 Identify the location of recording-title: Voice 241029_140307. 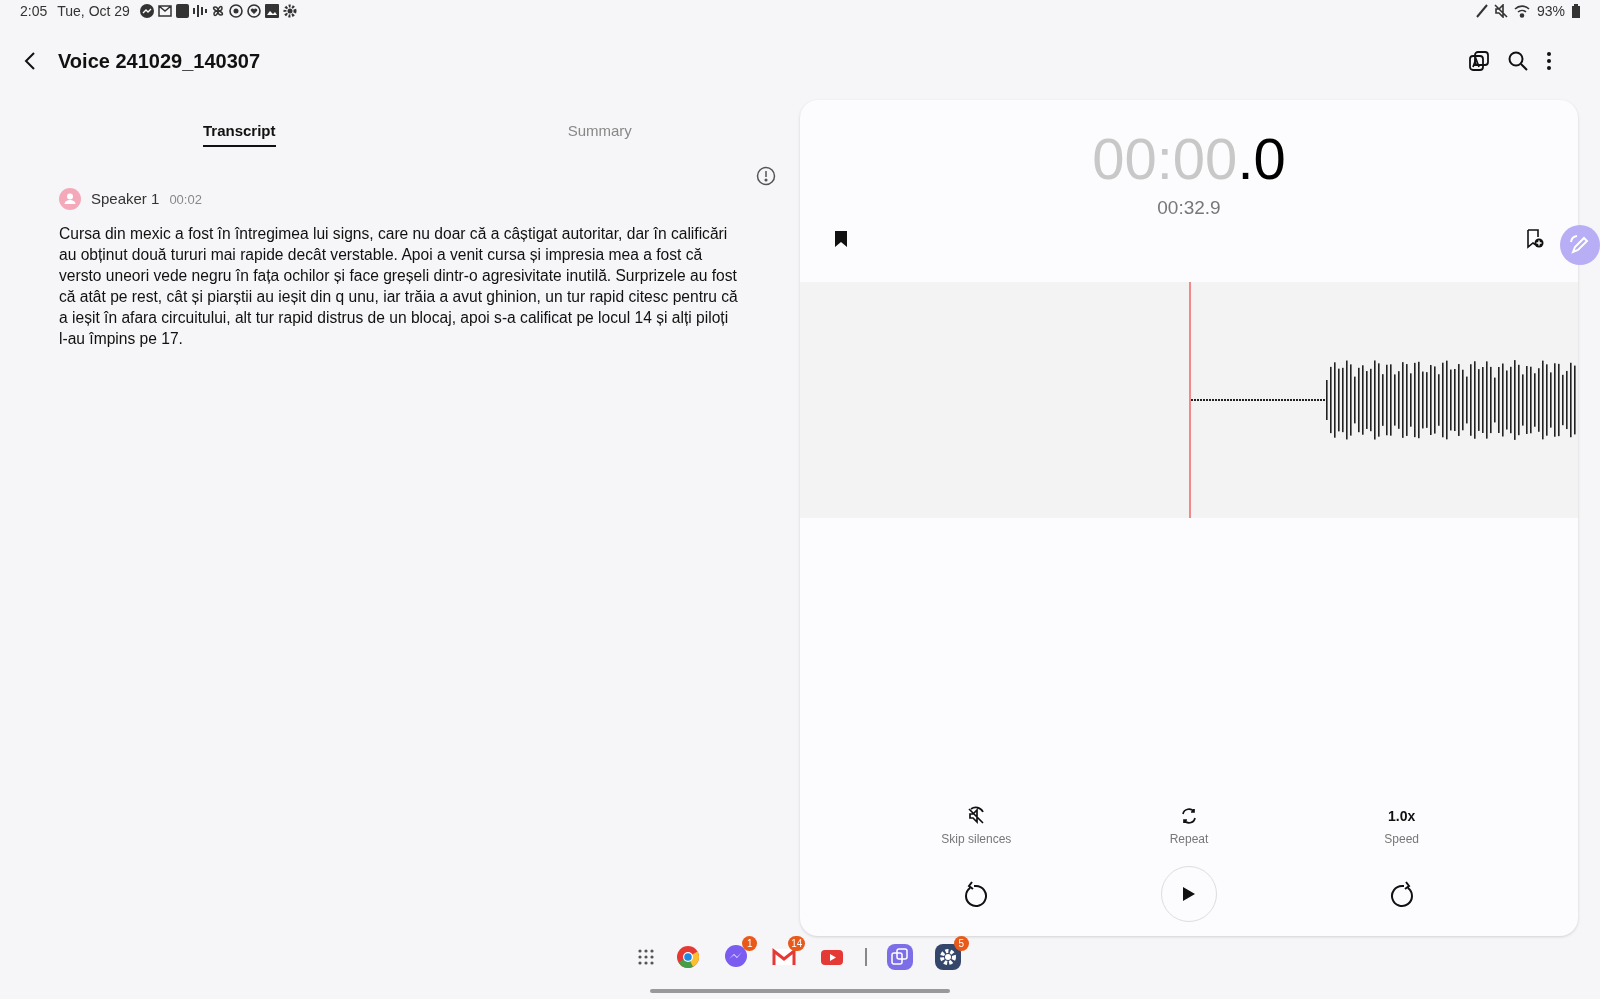
(159, 61).